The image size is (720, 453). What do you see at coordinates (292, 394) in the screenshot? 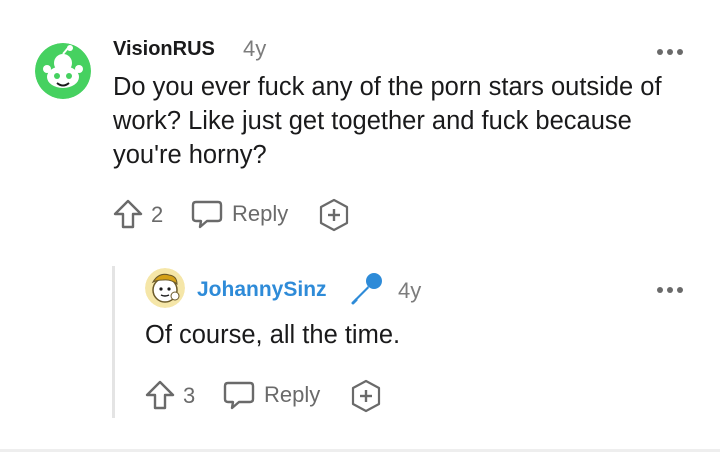
I see `reply-reply-label: Reply` at bounding box center [292, 394].